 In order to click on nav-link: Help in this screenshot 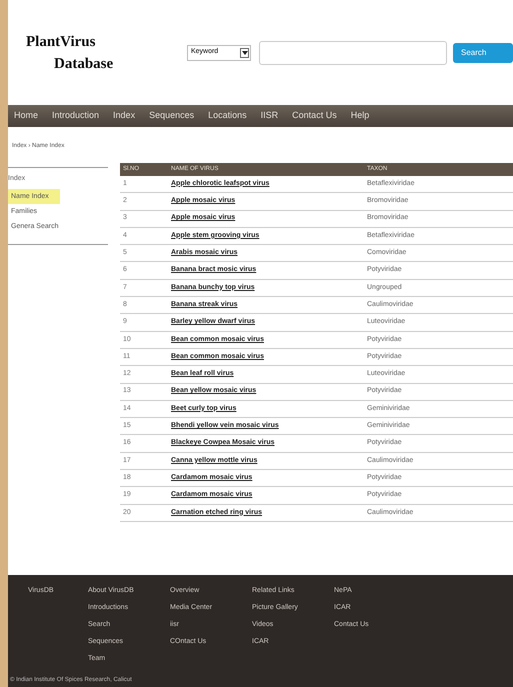, I will do `click(360, 116)`.